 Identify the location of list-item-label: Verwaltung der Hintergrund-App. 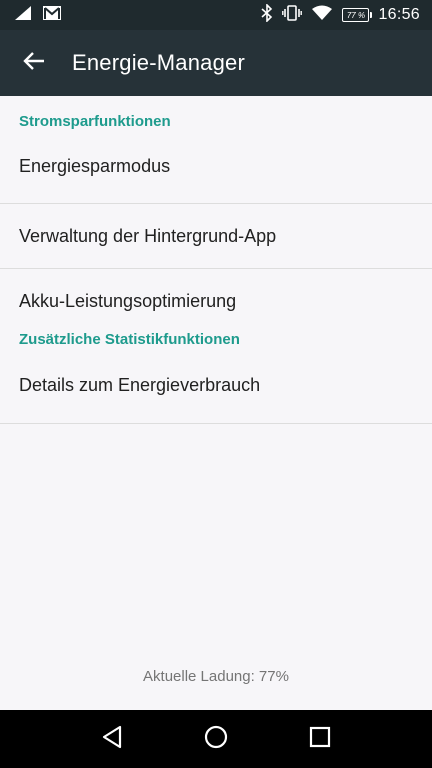
(148, 235).